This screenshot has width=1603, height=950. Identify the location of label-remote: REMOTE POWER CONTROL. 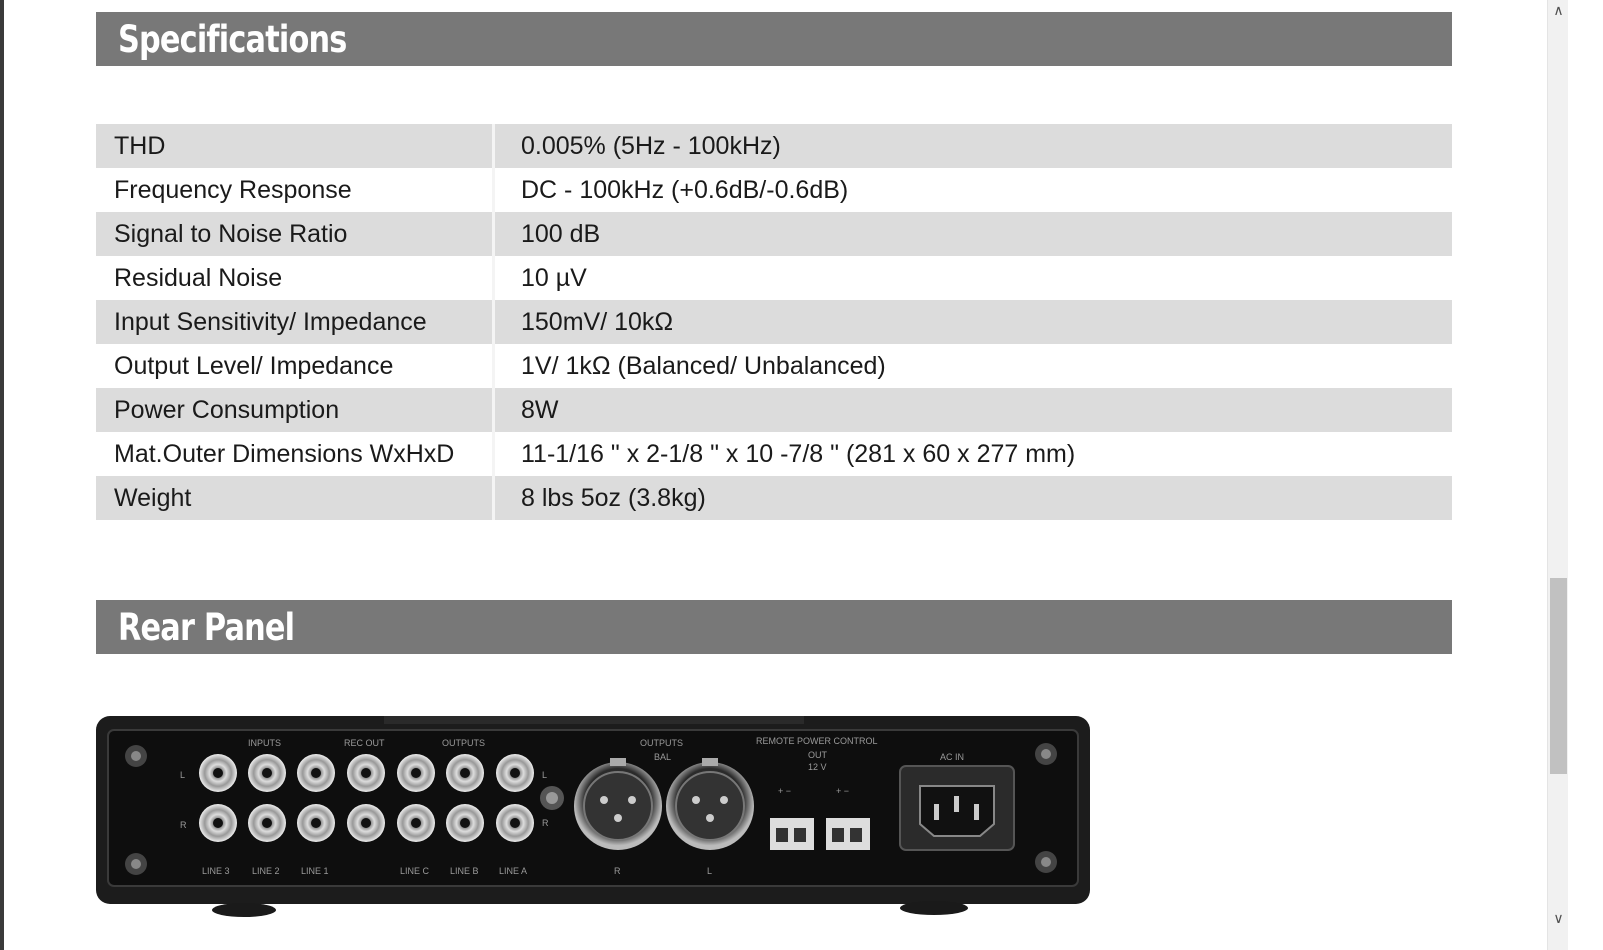
(817, 741).